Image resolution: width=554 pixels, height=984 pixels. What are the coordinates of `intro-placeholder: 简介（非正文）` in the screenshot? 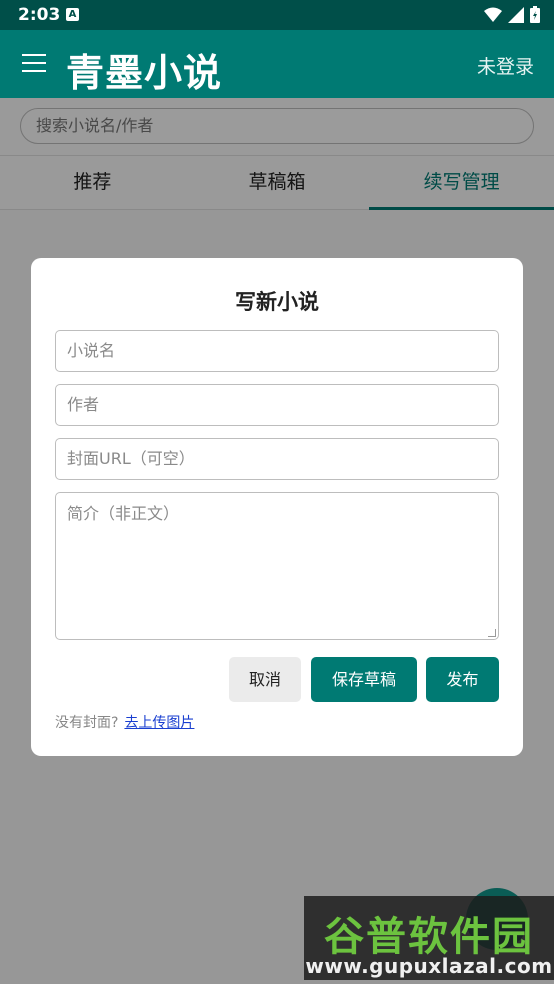 It's located at (123, 513).